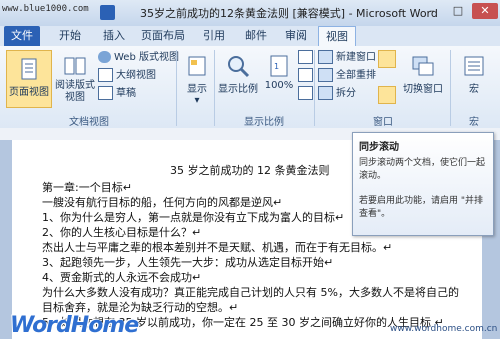 This screenshot has height=339, width=500. What do you see at coordinates (217, 247) in the screenshot?
I see `document-line: 杰出人士与平庸之辈的根本差别并不是天赋、机遇，而在于有无目标。↵` at bounding box center [217, 247].